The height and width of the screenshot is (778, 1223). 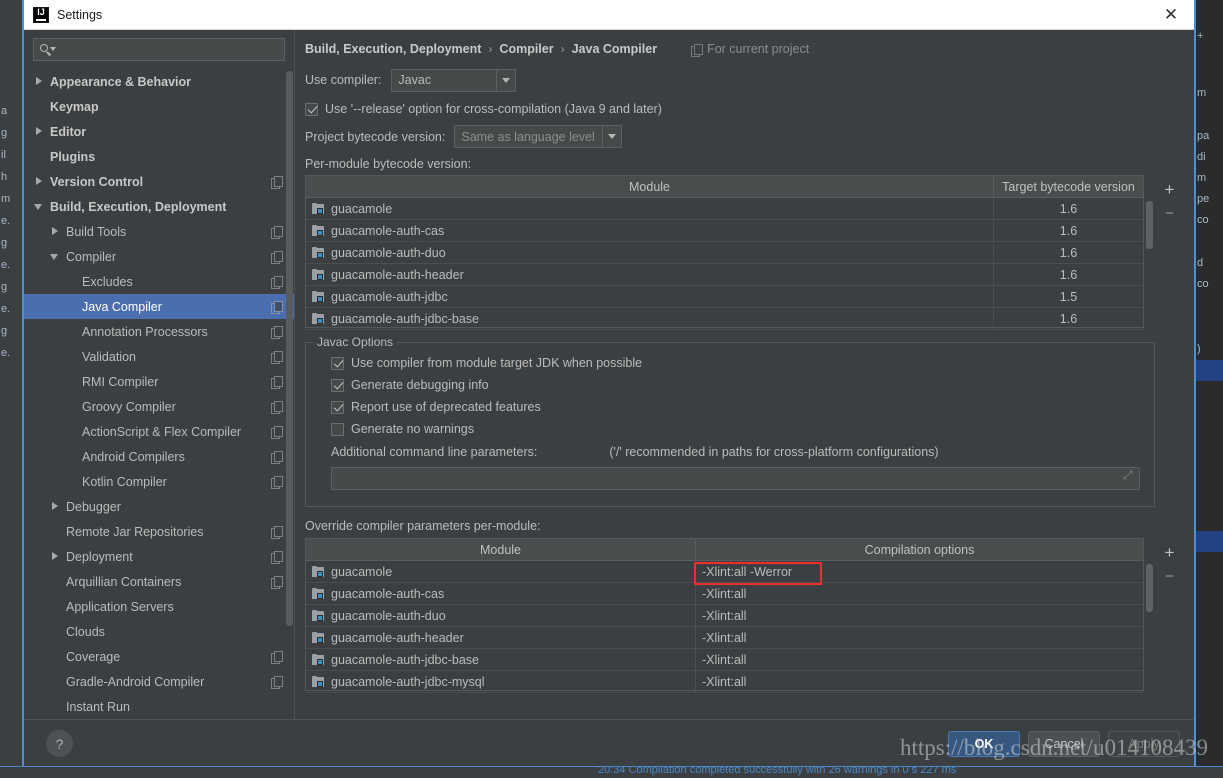 What do you see at coordinates (159, 506) in the screenshot?
I see `sidebar-item-debugger: Debugger` at bounding box center [159, 506].